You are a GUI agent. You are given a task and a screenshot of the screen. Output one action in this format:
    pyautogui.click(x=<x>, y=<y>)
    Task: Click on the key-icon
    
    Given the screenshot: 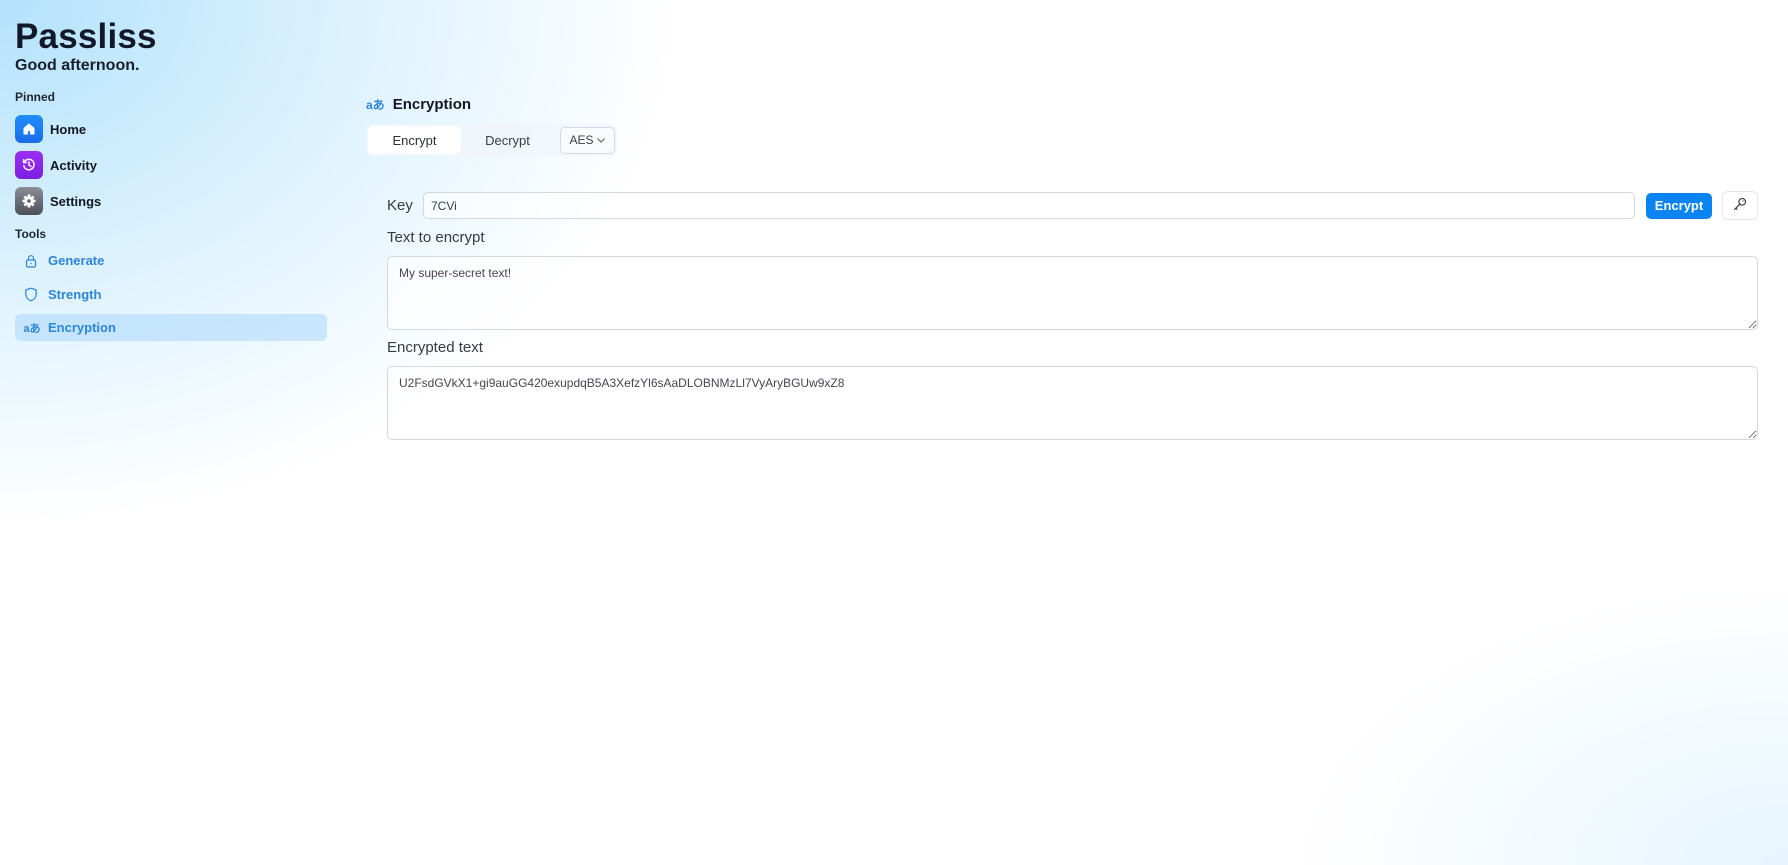 What is the action you would take?
    pyautogui.click(x=1740, y=205)
    